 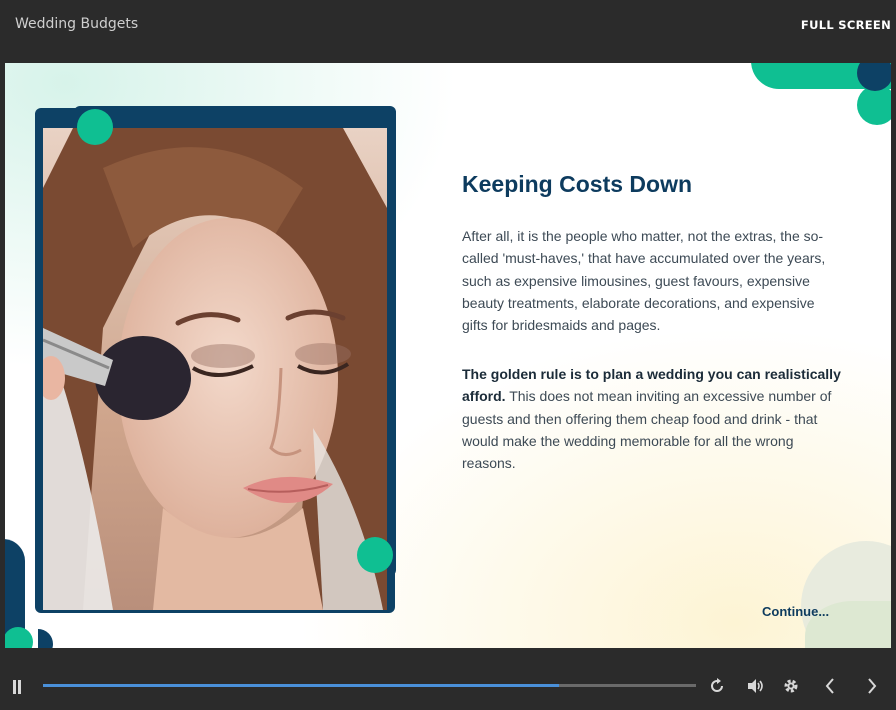 What do you see at coordinates (448, 26) in the screenshot?
I see `top-bar: Wedding Budgets FULL SCREEN` at bounding box center [448, 26].